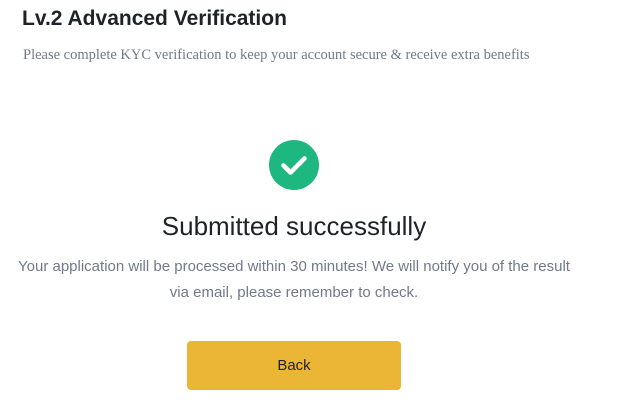  What do you see at coordinates (294, 165) in the screenshot?
I see `check-circle-icon` at bounding box center [294, 165].